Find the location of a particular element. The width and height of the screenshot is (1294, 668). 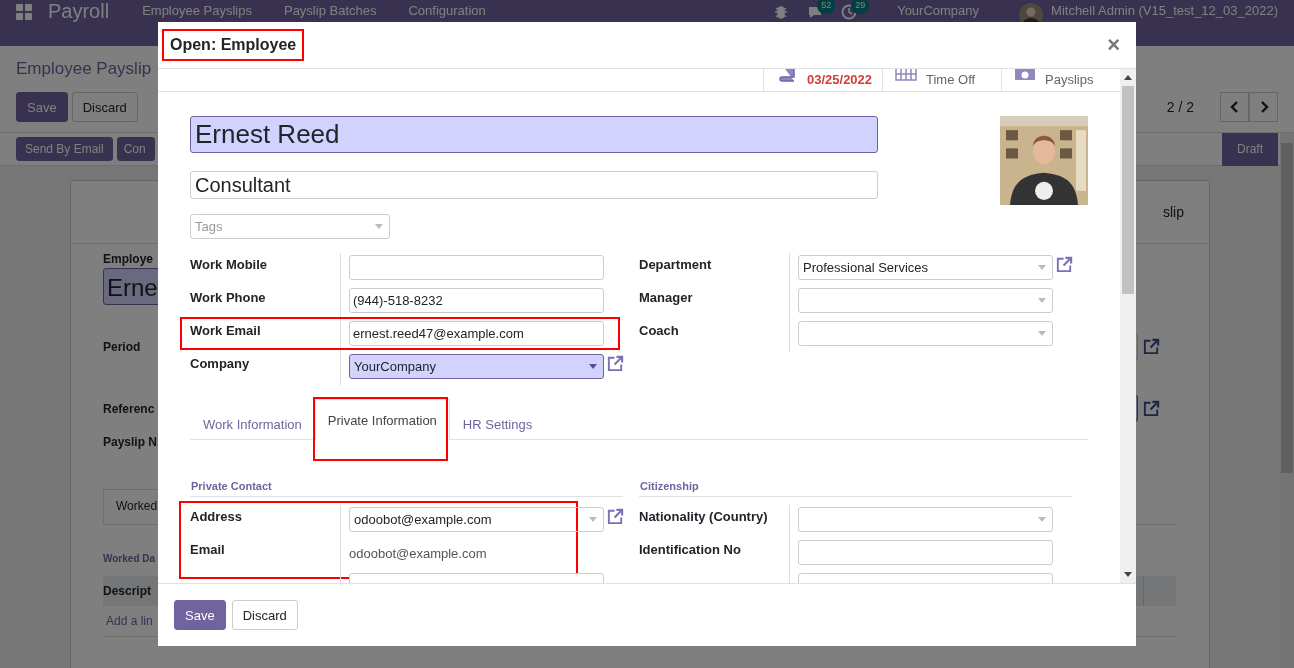

form-button: Save is located at coordinates (42, 107).